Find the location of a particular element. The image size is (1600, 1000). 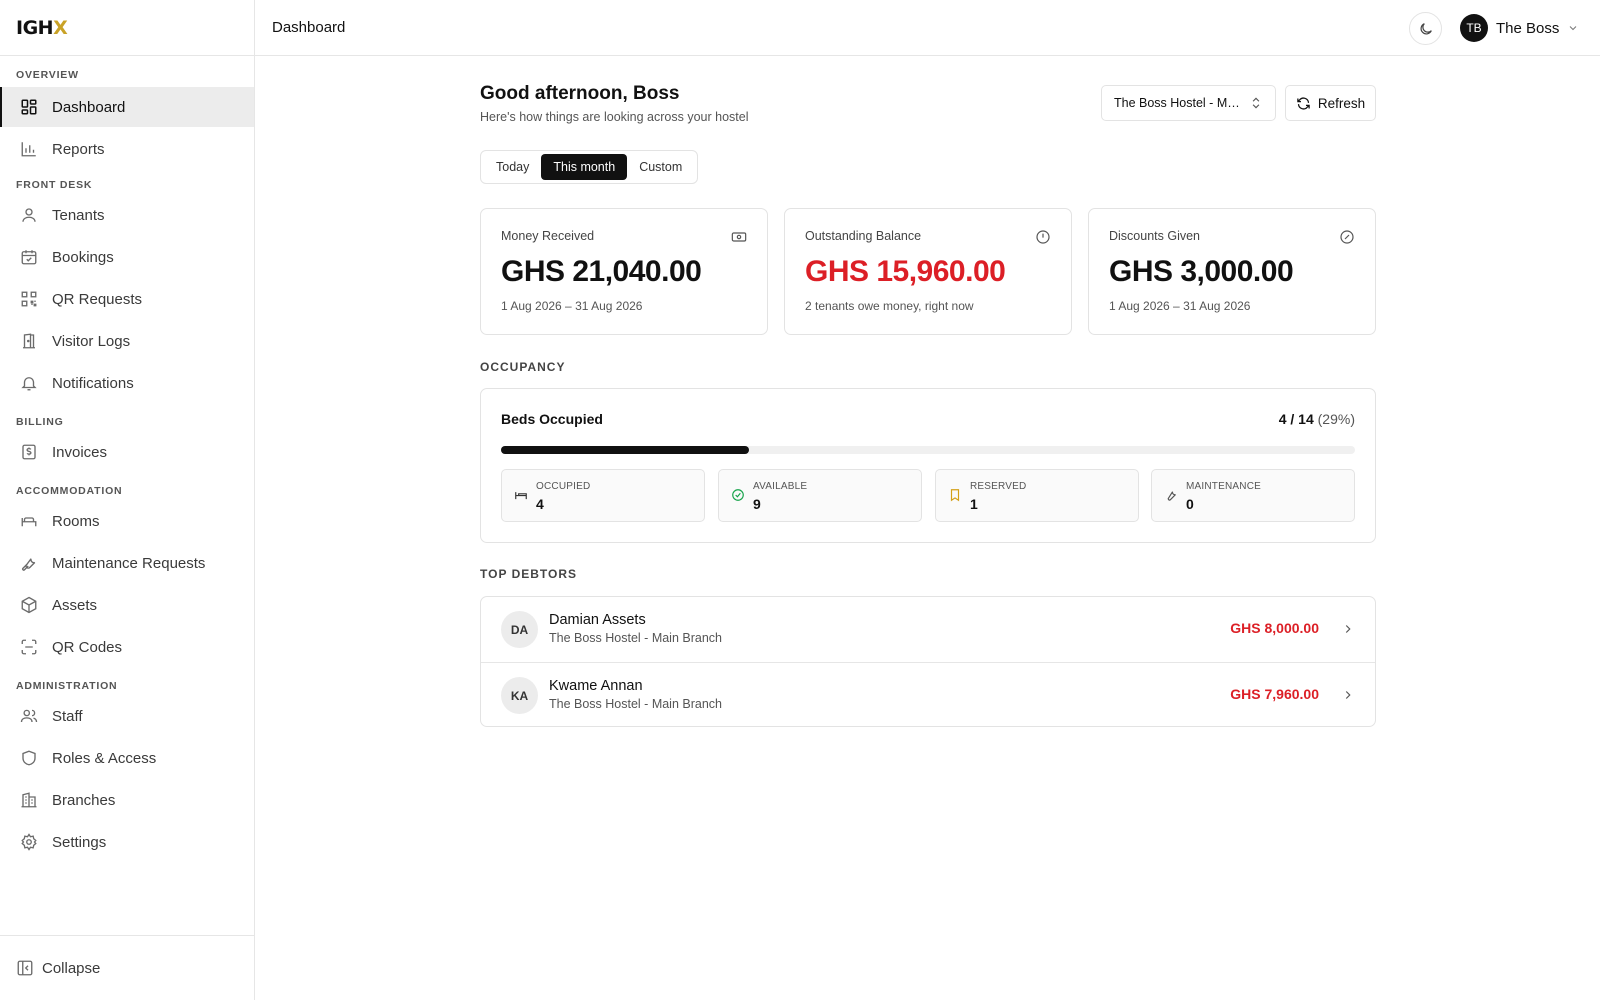

sidebar-item-settings: Settings is located at coordinates (127, 842).